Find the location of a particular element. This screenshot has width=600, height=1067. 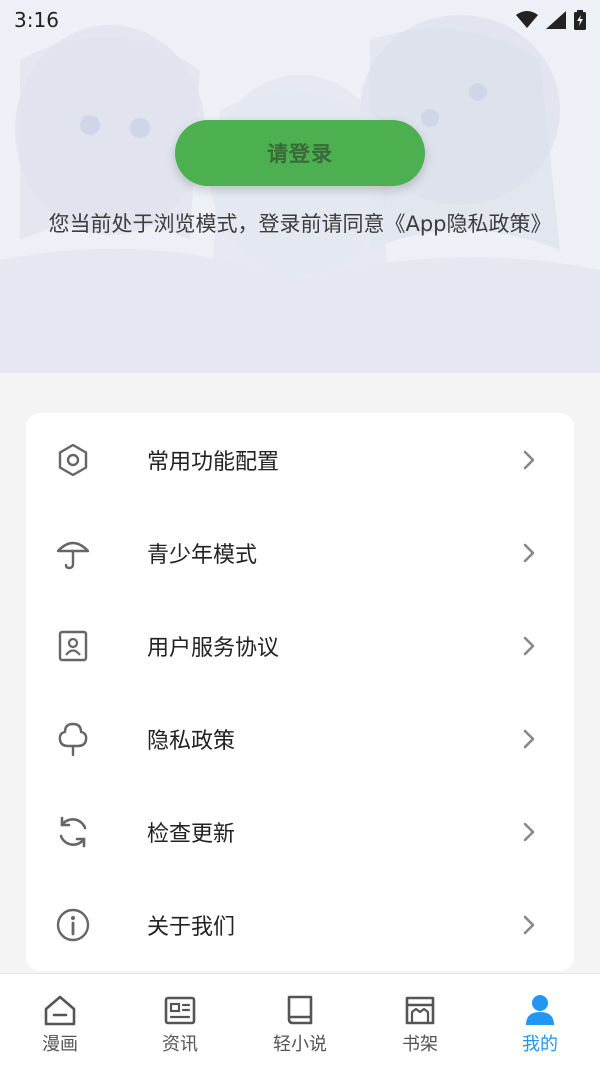

refresh-icon is located at coordinates (73, 832).